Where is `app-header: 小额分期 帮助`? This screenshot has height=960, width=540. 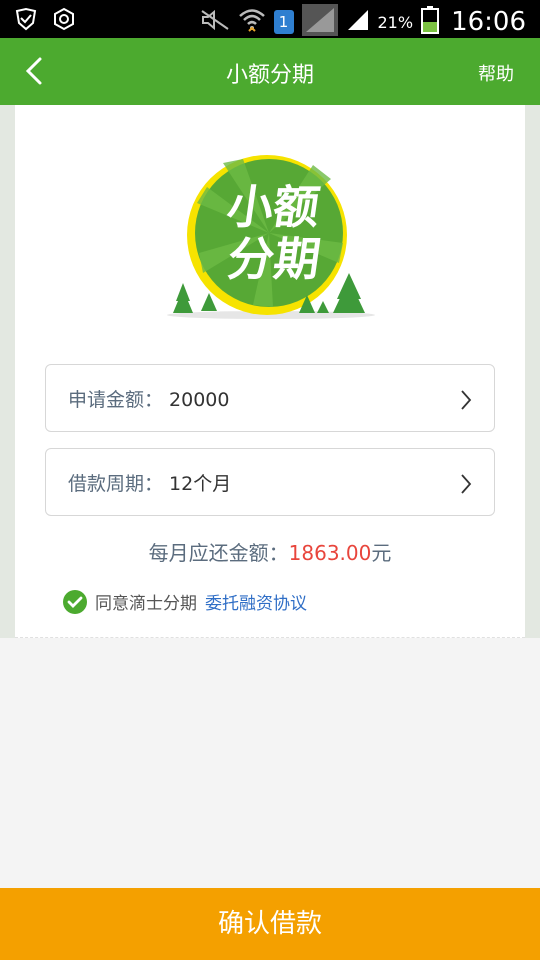 app-header: 小额分期 帮助 is located at coordinates (270, 71).